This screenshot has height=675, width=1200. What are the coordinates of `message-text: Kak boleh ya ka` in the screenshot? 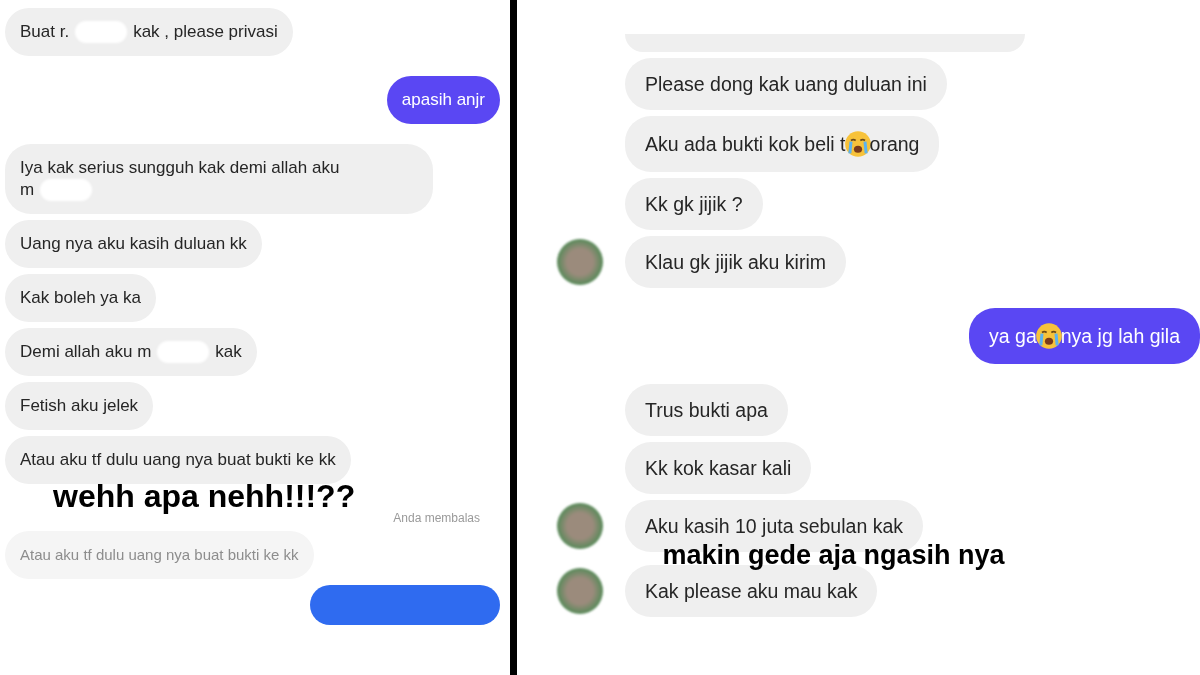 It's located at (80, 298).